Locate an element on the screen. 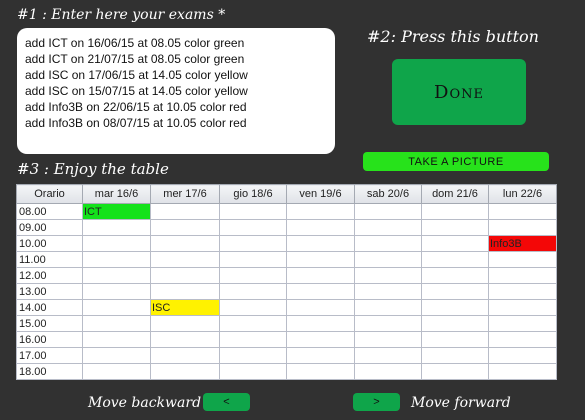 This screenshot has height=420, width=585. column-header-day: mar 16/6 is located at coordinates (116, 194).